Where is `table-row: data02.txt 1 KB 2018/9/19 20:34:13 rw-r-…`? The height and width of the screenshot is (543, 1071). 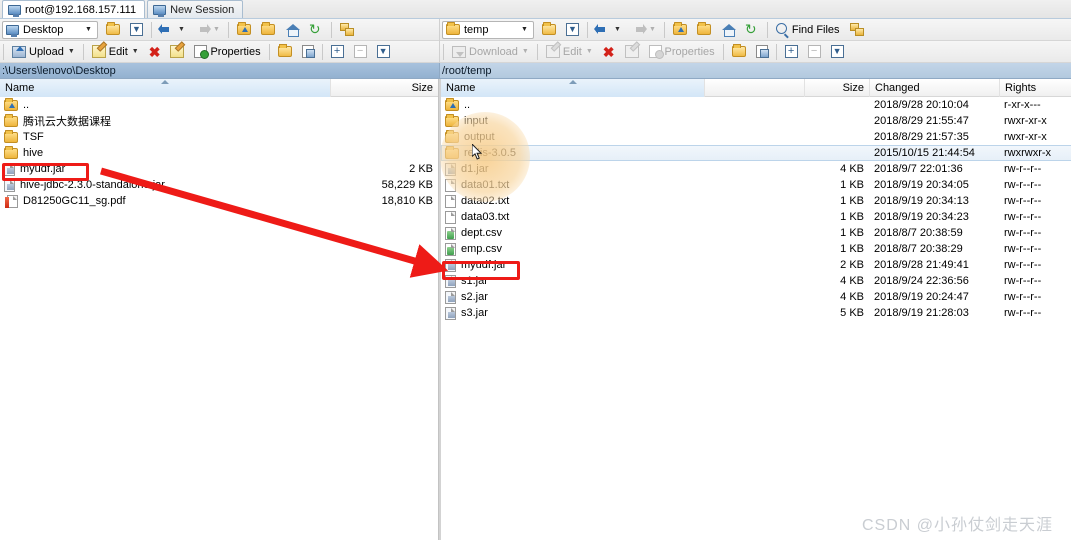 table-row: data02.txt 1 KB 2018/9/19 20:34:13 rw-r-… is located at coordinates (756, 201).